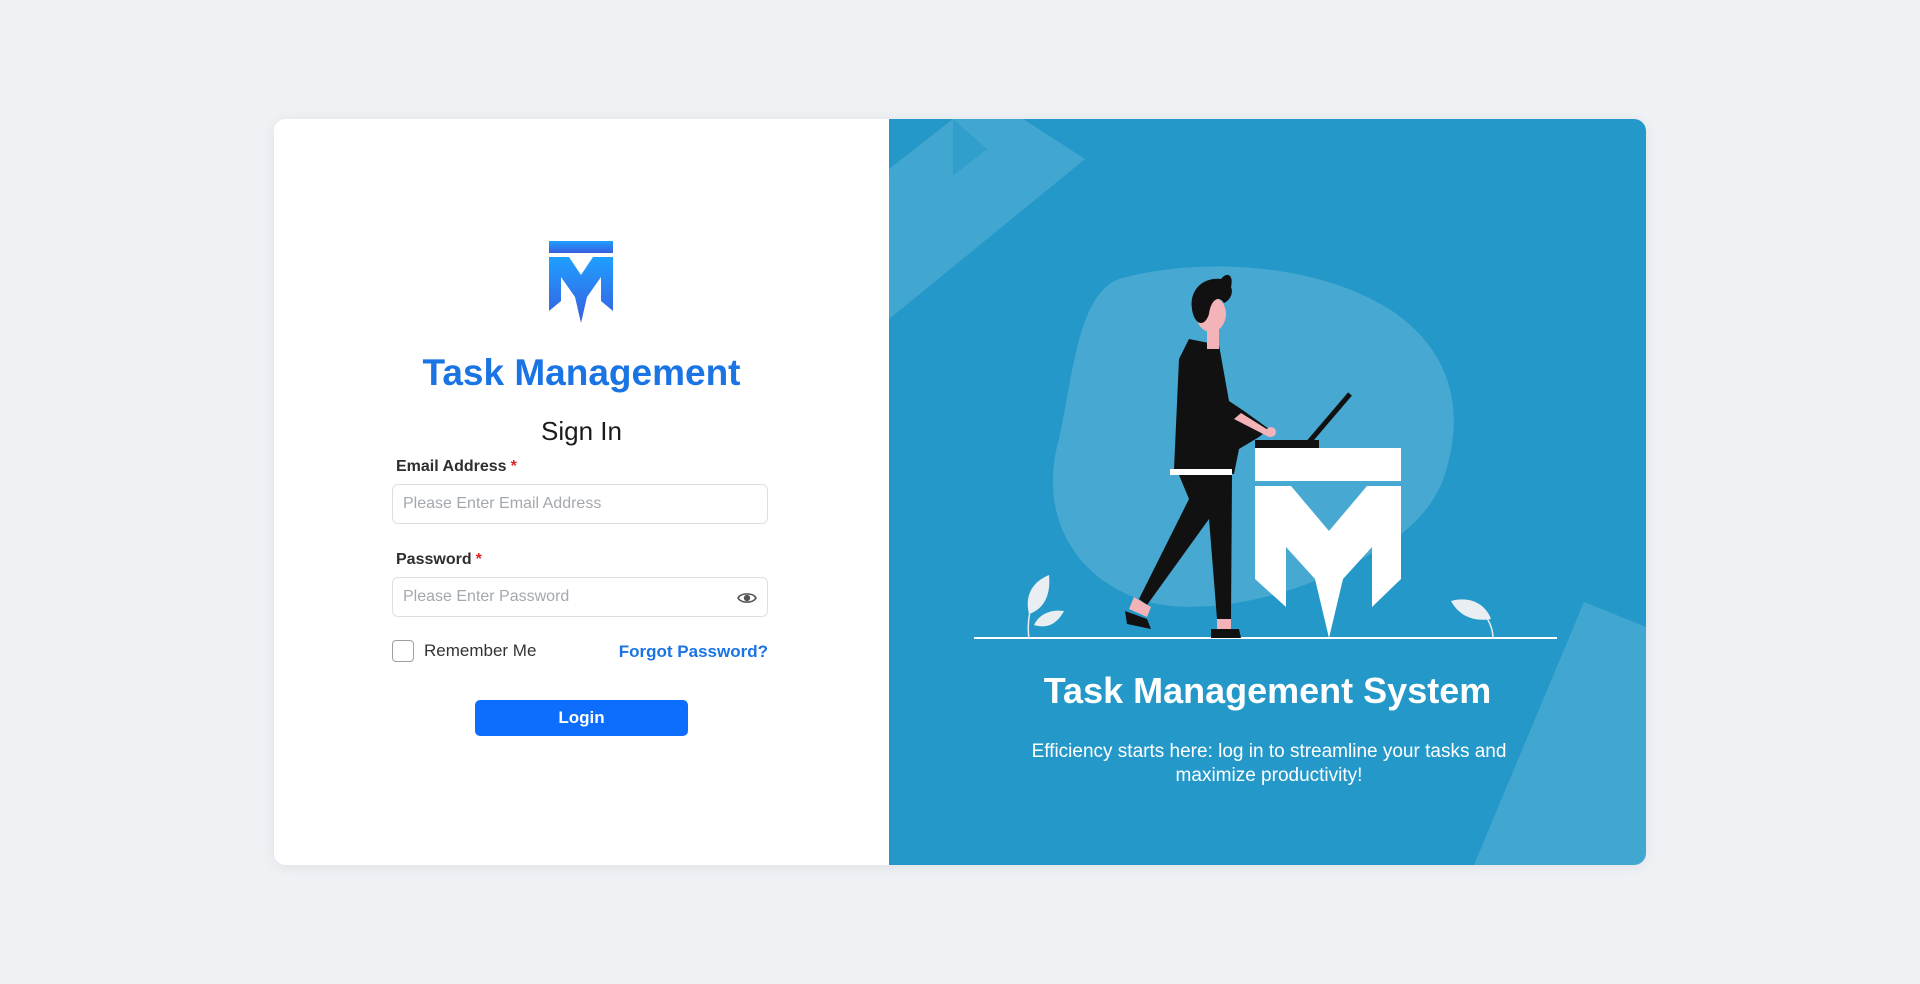 The width and height of the screenshot is (1920, 984). I want to click on password-label-text: Password, so click(434, 559).